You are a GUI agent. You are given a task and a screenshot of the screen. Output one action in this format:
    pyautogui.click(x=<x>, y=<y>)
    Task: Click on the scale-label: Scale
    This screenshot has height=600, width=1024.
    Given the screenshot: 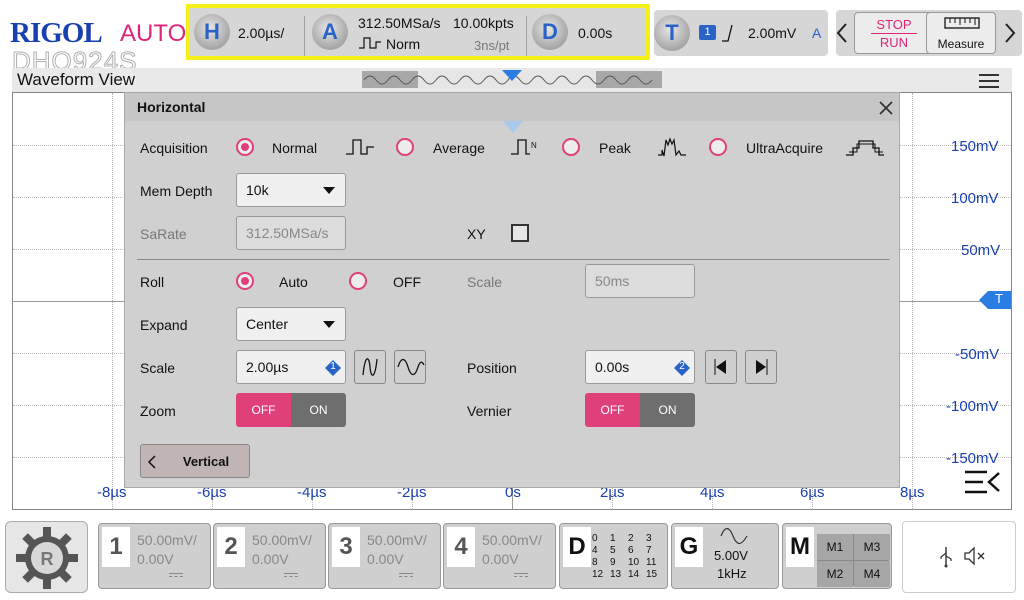 What is the action you would take?
    pyautogui.click(x=158, y=368)
    